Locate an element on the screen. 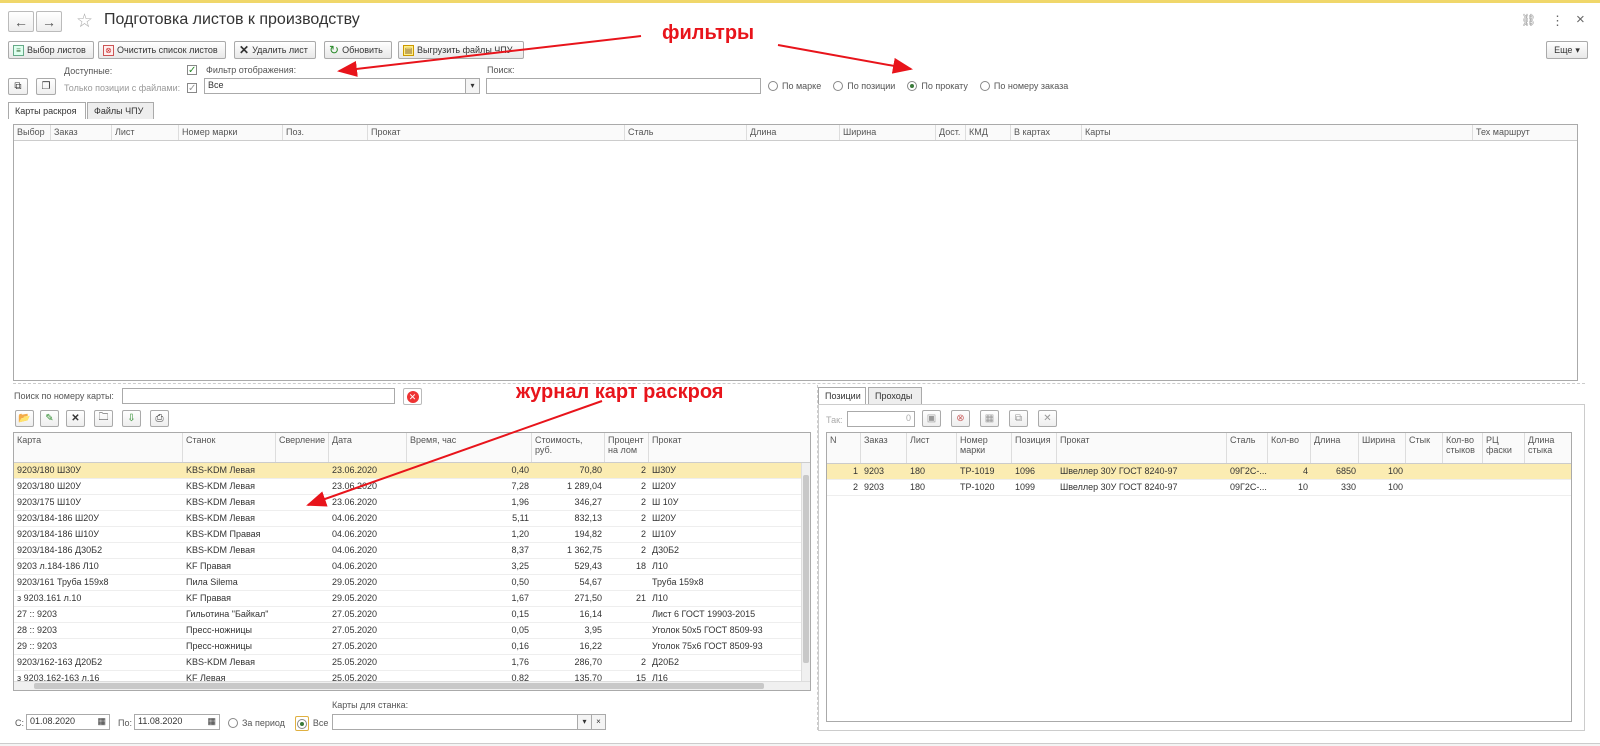 This screenshot has width=1600, height=746. annotation-arrow-right is located at coordinates (845, 59).